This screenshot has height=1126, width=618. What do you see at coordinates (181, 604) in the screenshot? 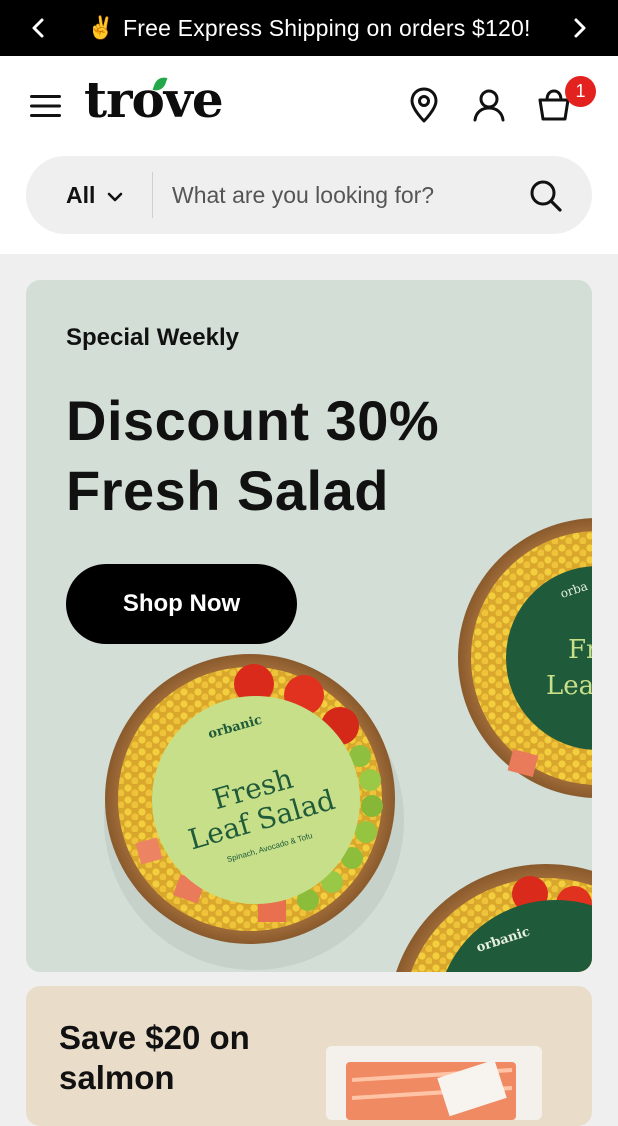
I see `shop-now-button: Shop Now` at bounding box center [181, 604].